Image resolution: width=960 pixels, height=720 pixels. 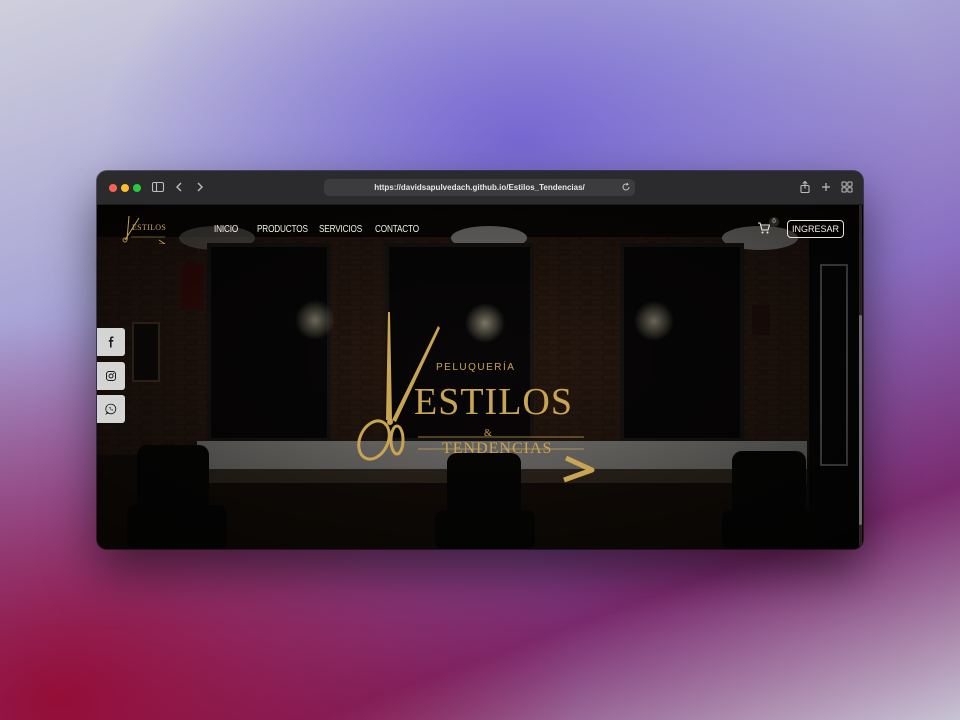 What do you see at coordinates (113, 188) in the screenshot?
I see `close-window-button` at bounding box center [113, 188].